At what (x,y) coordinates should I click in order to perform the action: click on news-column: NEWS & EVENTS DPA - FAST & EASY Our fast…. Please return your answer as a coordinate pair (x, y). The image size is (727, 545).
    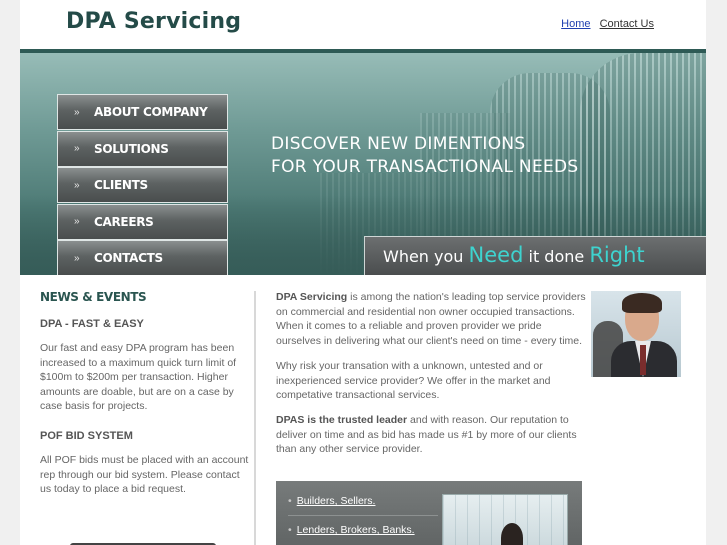
    Looking at the image, I should click on (145, 401).